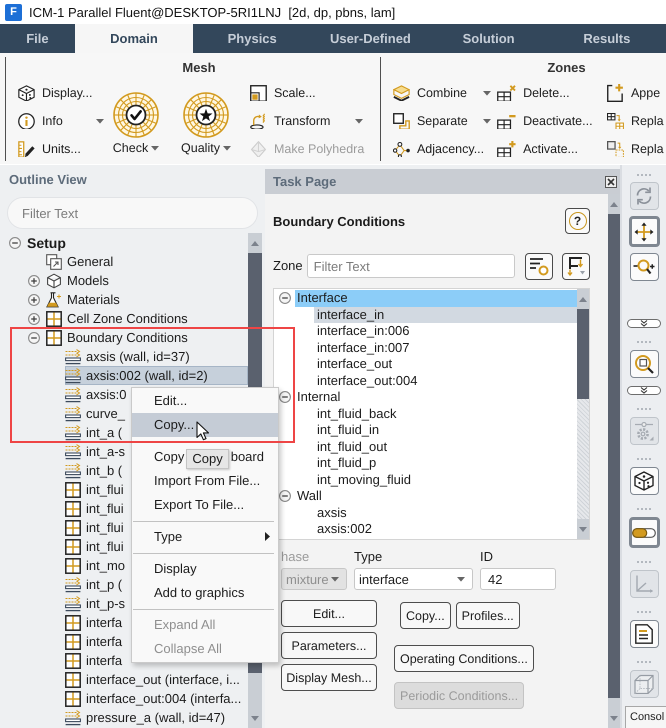  Describe the element at coordinates (97, 394) in the screenshot. I see `tree-item: axsis:0` at that location.